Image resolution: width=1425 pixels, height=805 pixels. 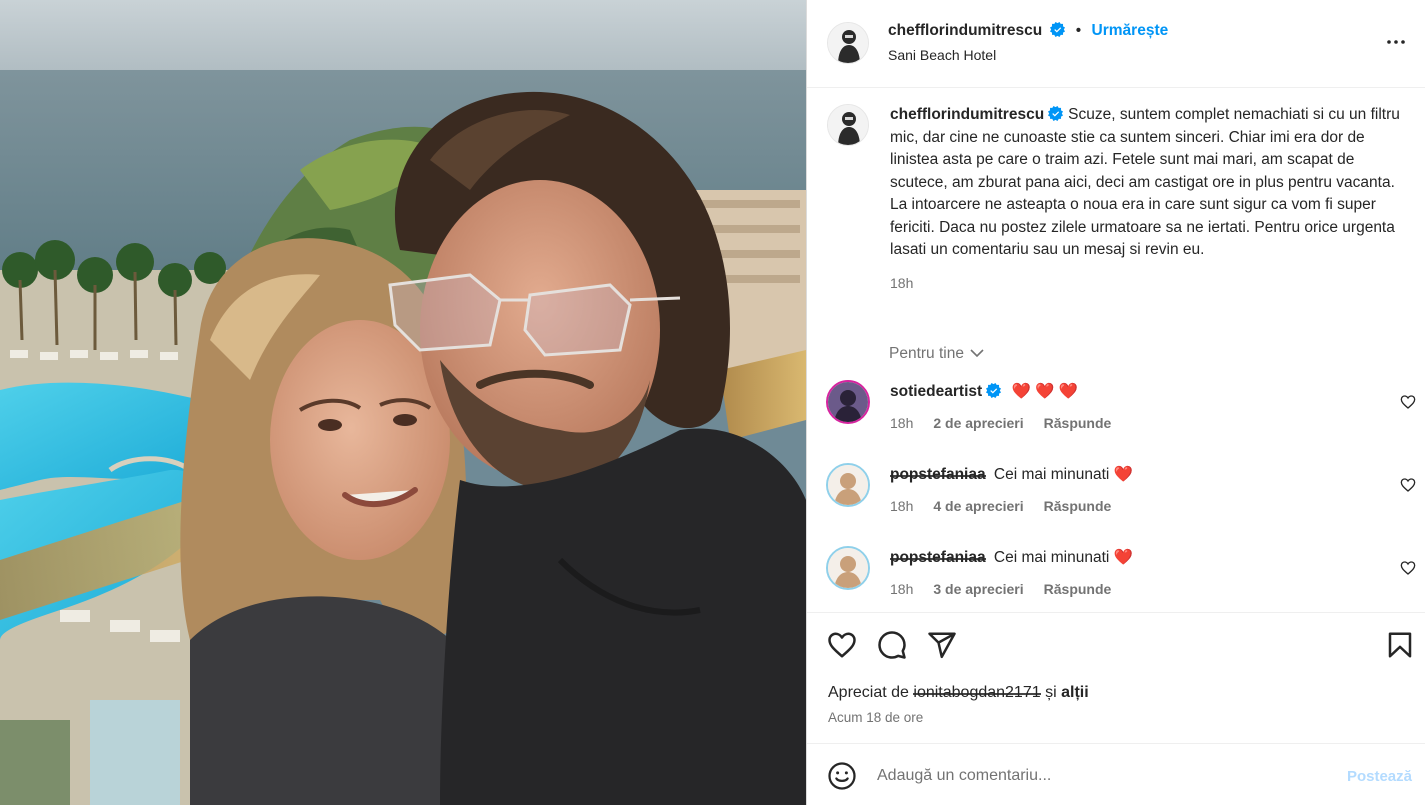 What do you see at coordinates (842, 645) in the screenshot?
I see `like-heart-icon` at bounding box center [842, 645].